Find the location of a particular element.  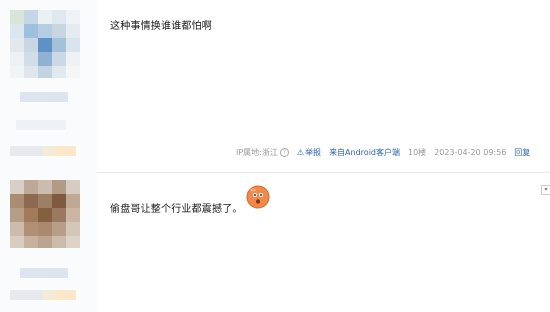

reply-link: 回复 is located at coordinates (522, 152).